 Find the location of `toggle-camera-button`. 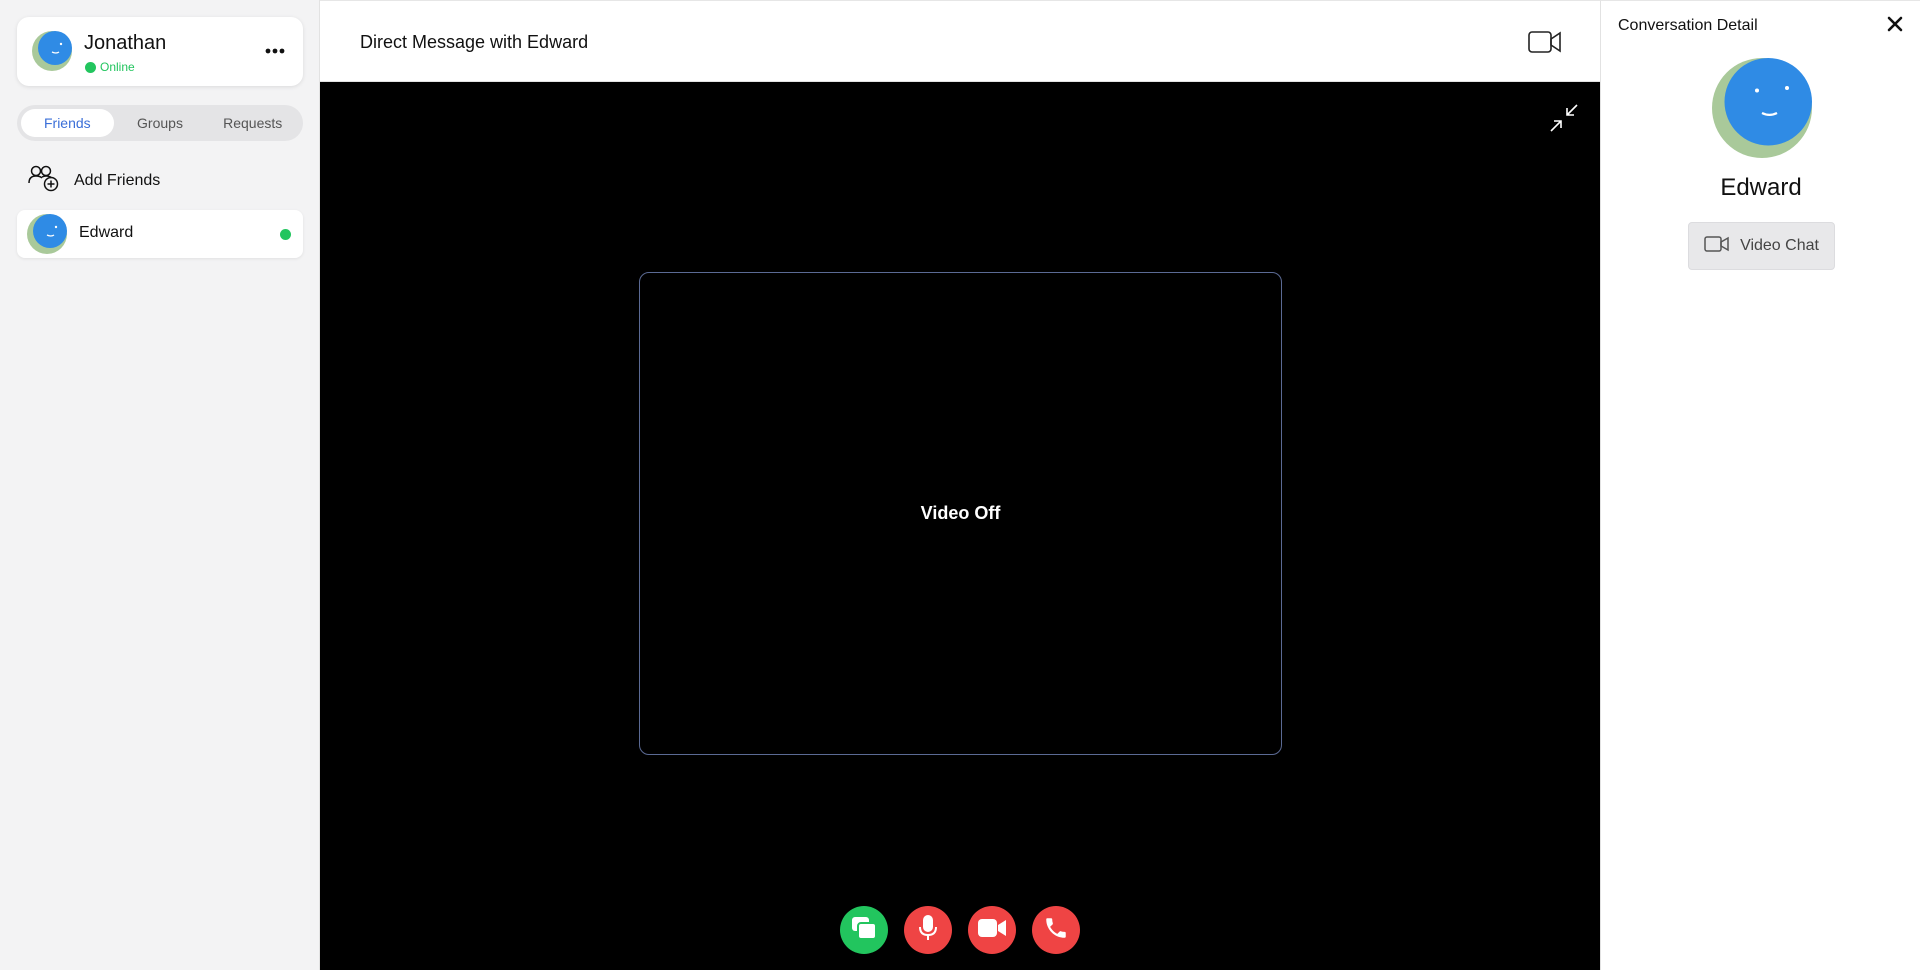

toggle-camera-button is located at coordinates (992, 930).